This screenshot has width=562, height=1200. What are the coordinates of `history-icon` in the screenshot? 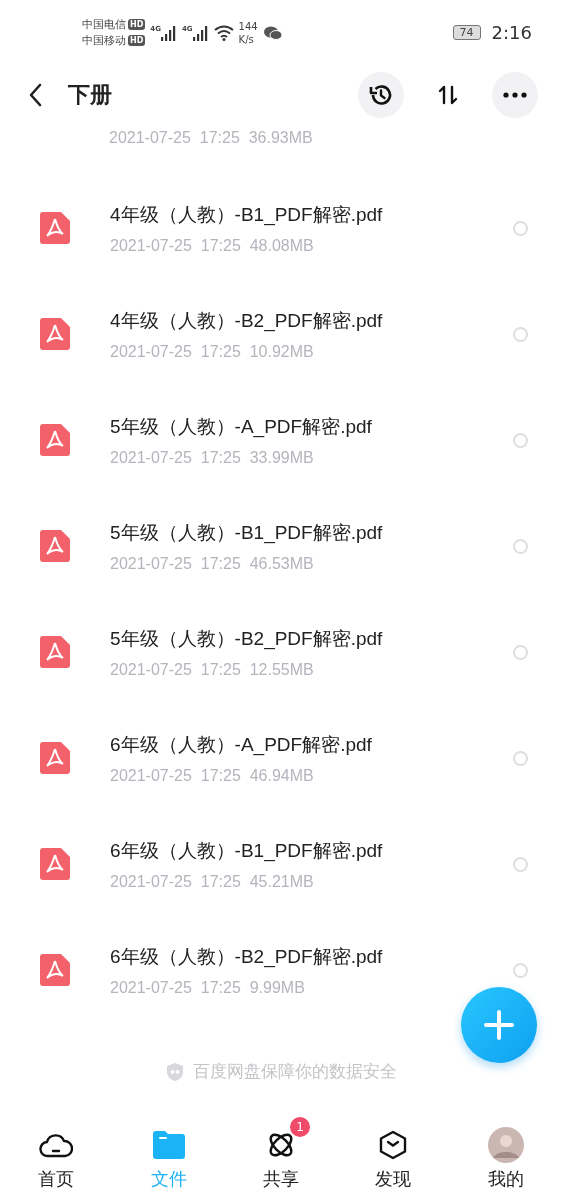 It's located at (381, 95).